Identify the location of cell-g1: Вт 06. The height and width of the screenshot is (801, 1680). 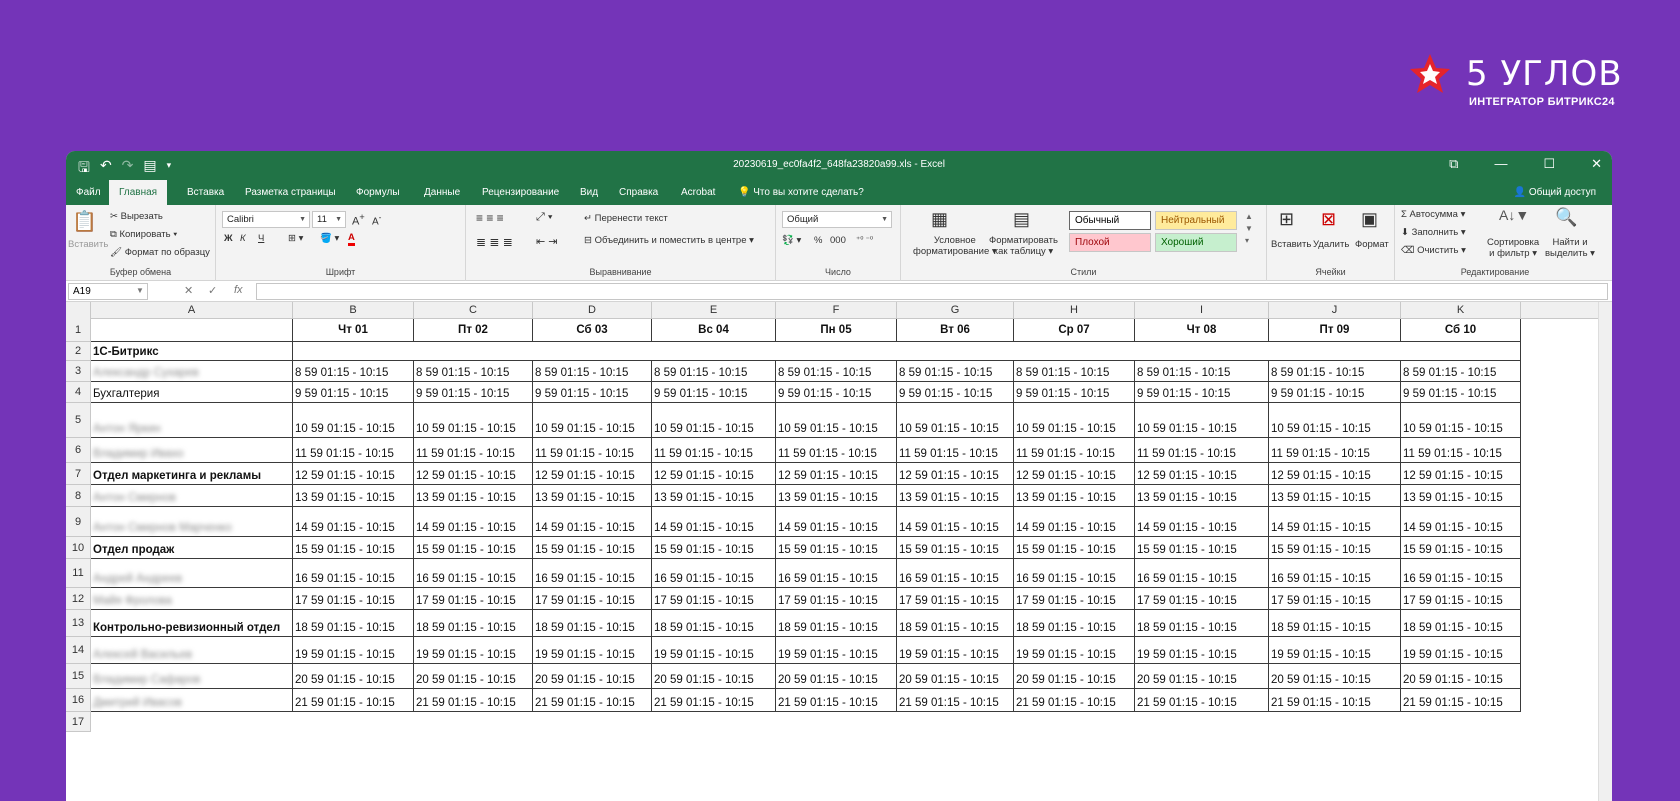
(955, 330).